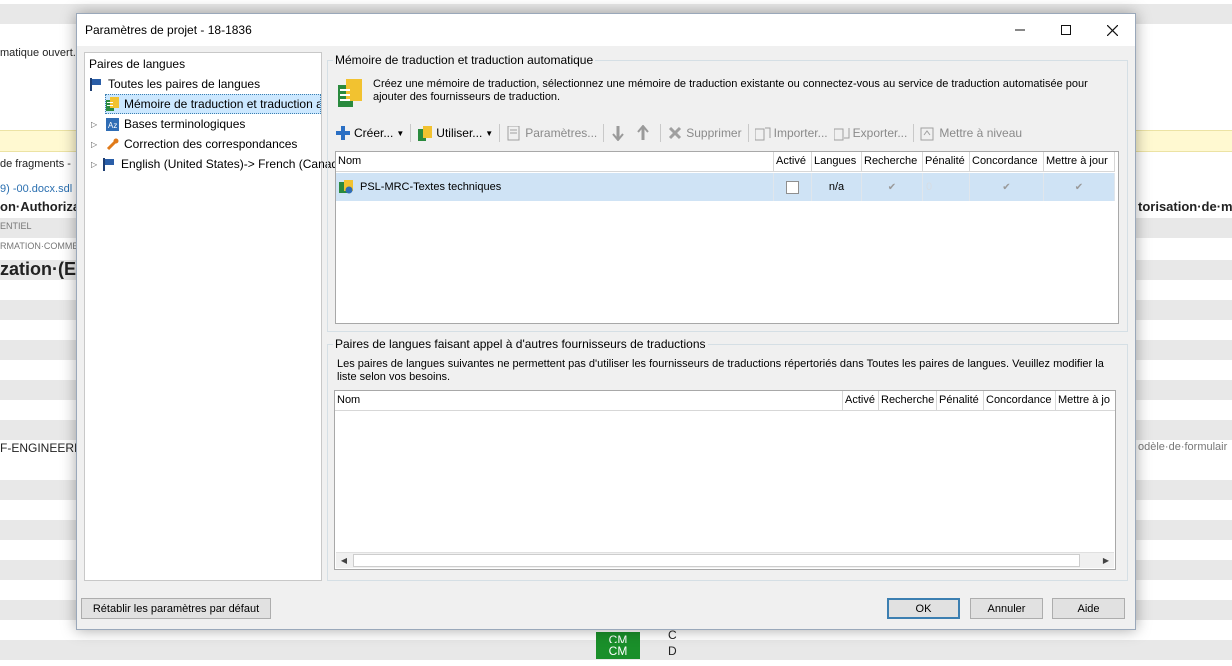 The height and width of the screenshot is (666, 1232). What do you see at coordinates (704, 133) in the screenshot?
I see `delete-button: Supprimer` at bounding box center [704, 133].